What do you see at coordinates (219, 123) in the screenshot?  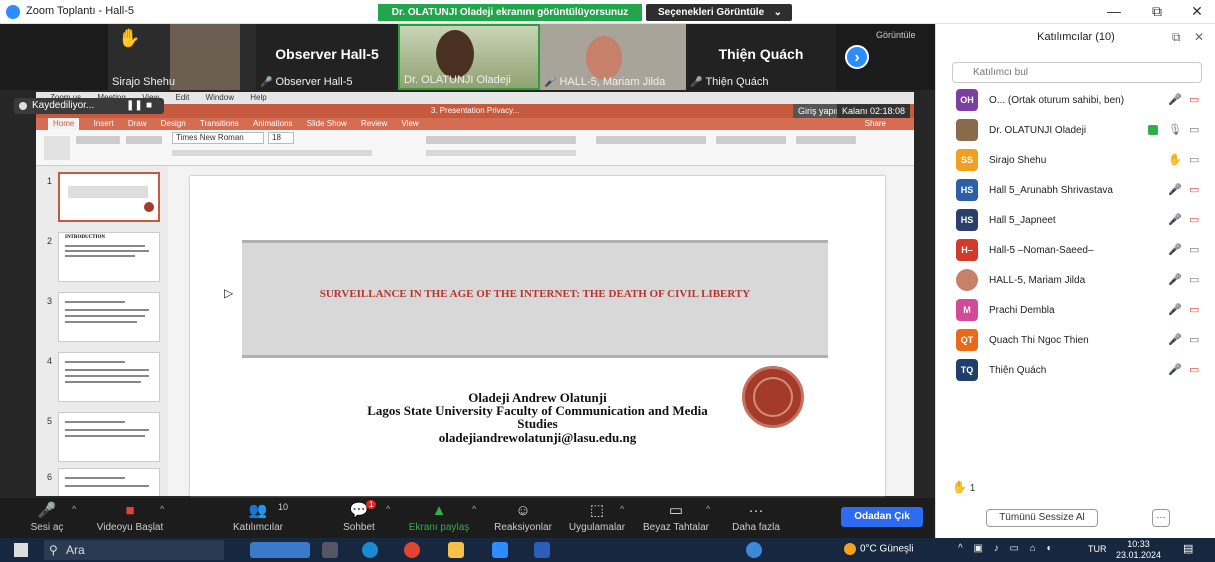 I see `ppt-tab: Transitions` at bounding box center [219, 123].